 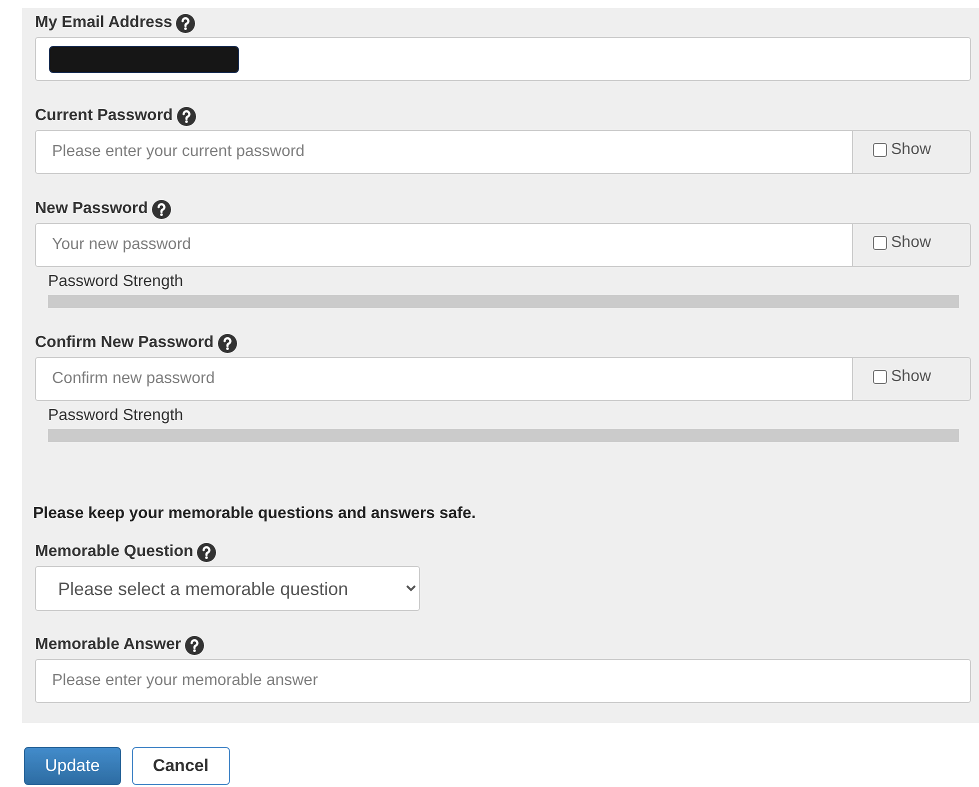 I want to click on input-field, so click(x=503, y=59).